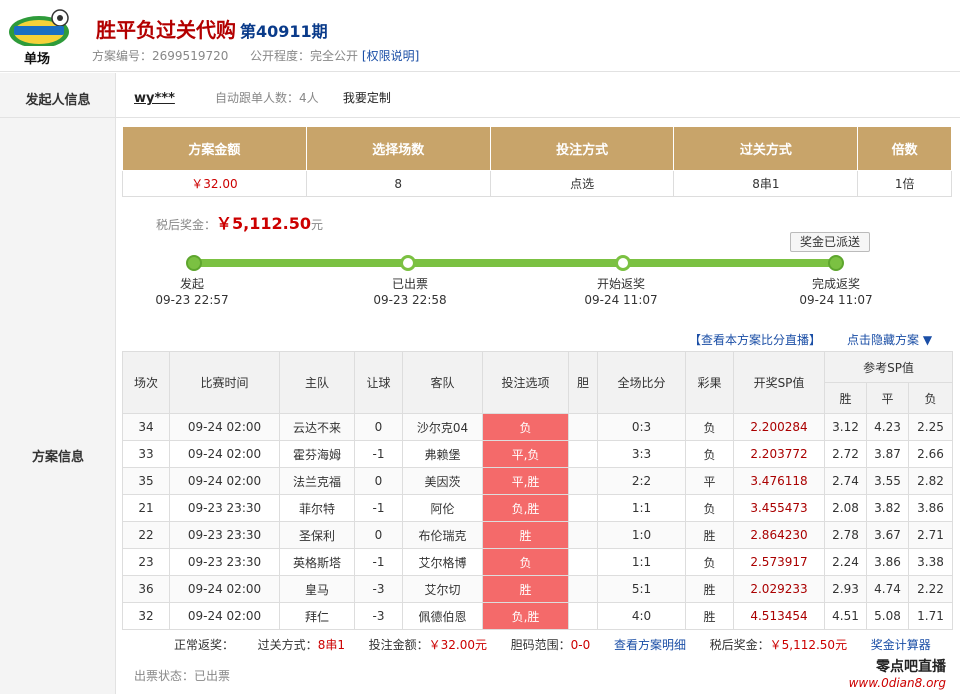  I want to click on ref-sp-draw: 3.55, so click(887, 481).